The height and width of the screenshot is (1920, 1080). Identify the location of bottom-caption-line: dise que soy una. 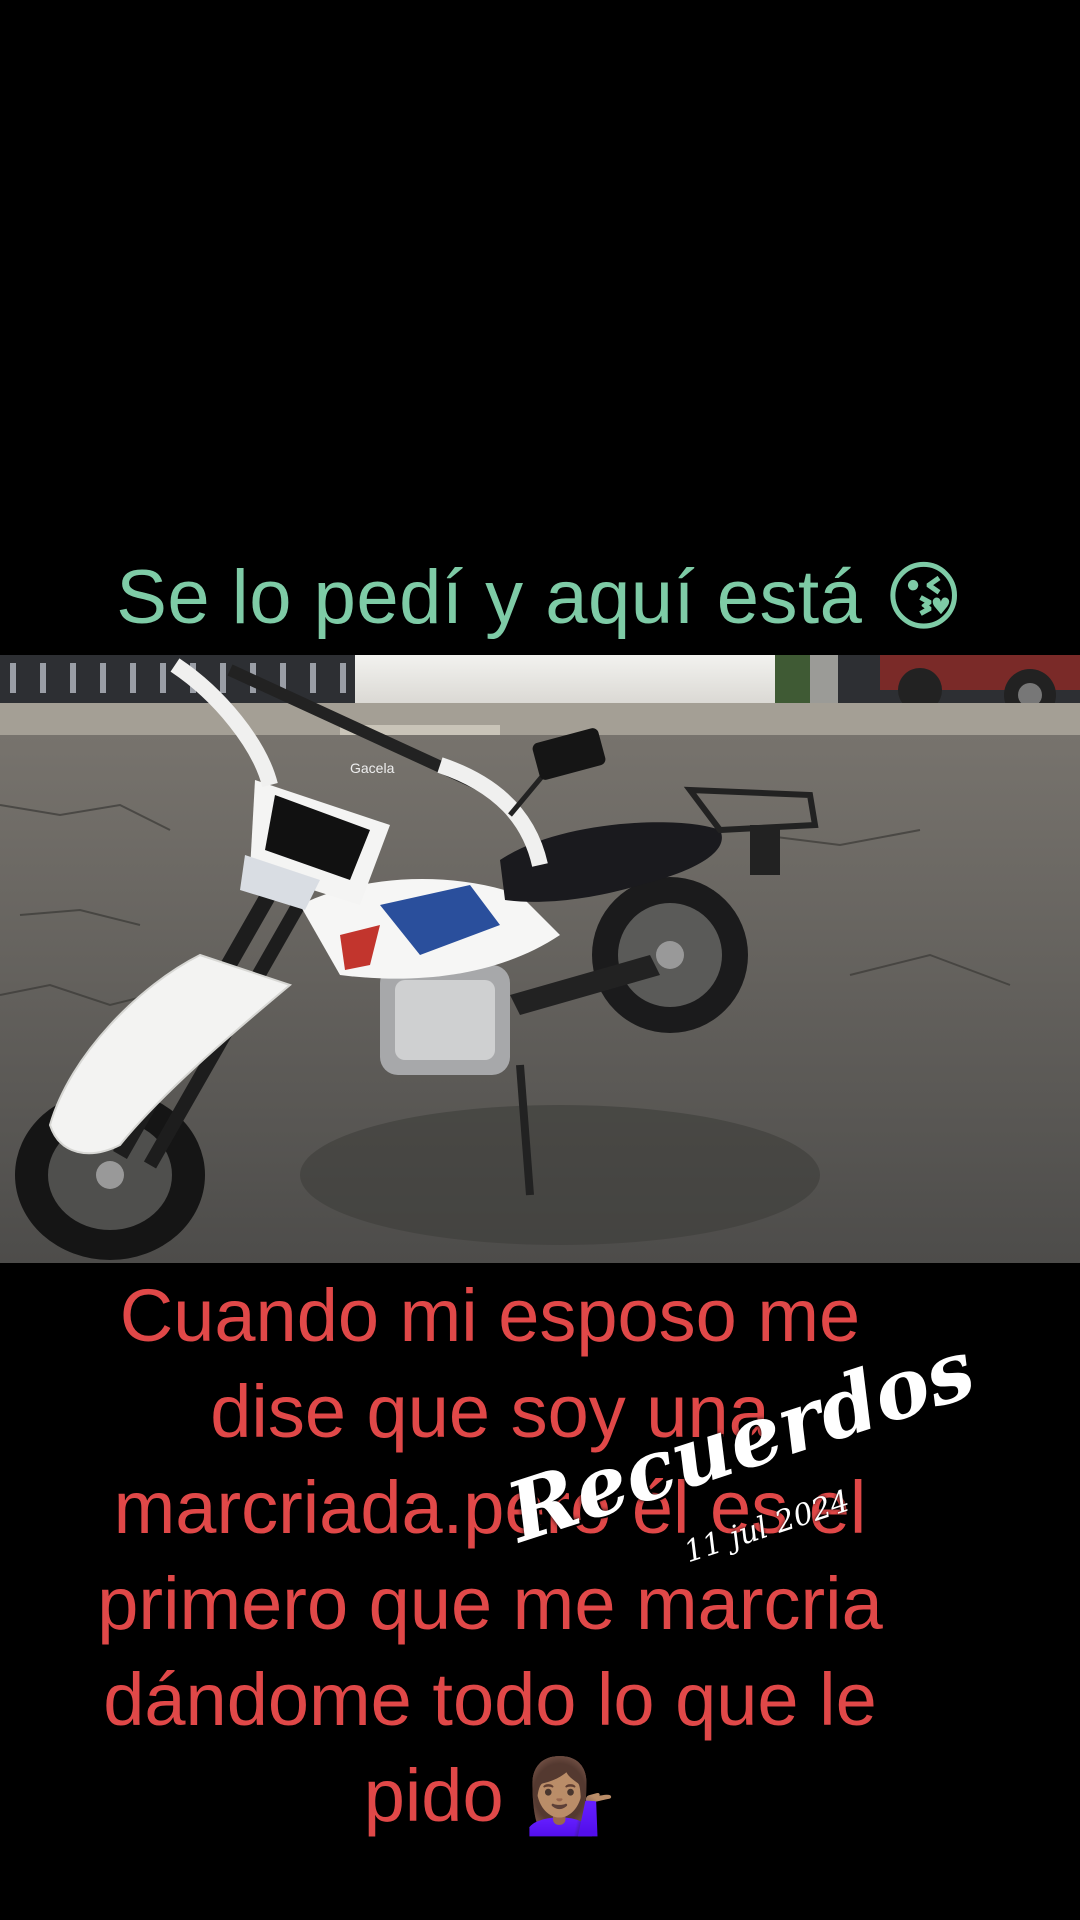
(490, 1411).